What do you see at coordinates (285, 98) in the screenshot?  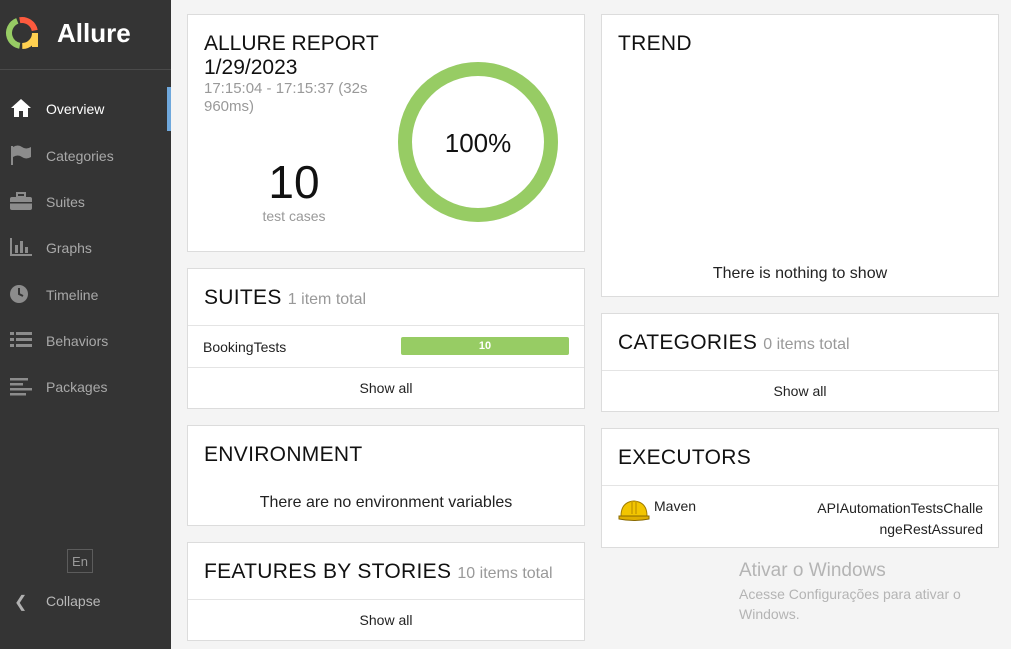 I see `report-time-block: 17:15:04 - 17:15:37 (32s 960ms)` at bounding box center [285, 98].